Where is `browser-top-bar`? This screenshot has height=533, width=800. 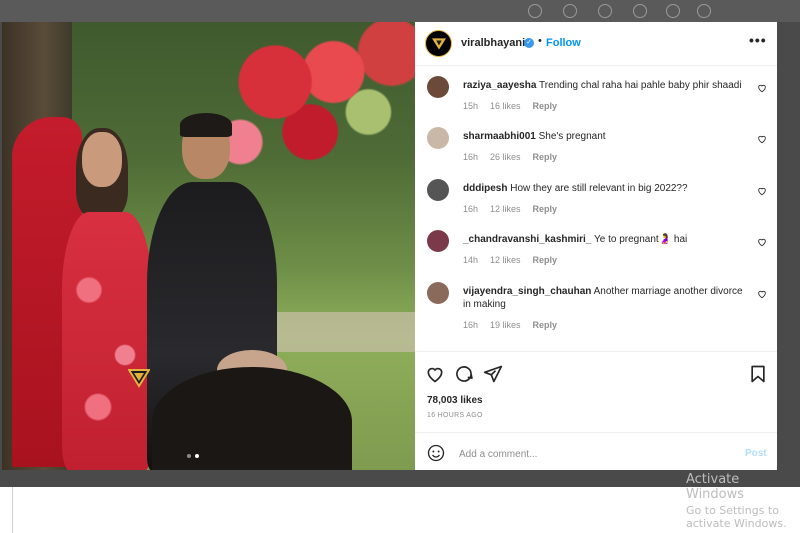 browser-top-bar is located at coordinates (400, 11).